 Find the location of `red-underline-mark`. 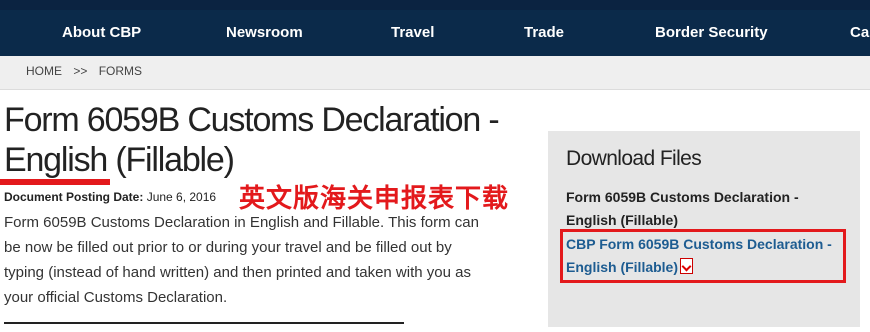

red-underline-mark is located at coordinates (55, 182).